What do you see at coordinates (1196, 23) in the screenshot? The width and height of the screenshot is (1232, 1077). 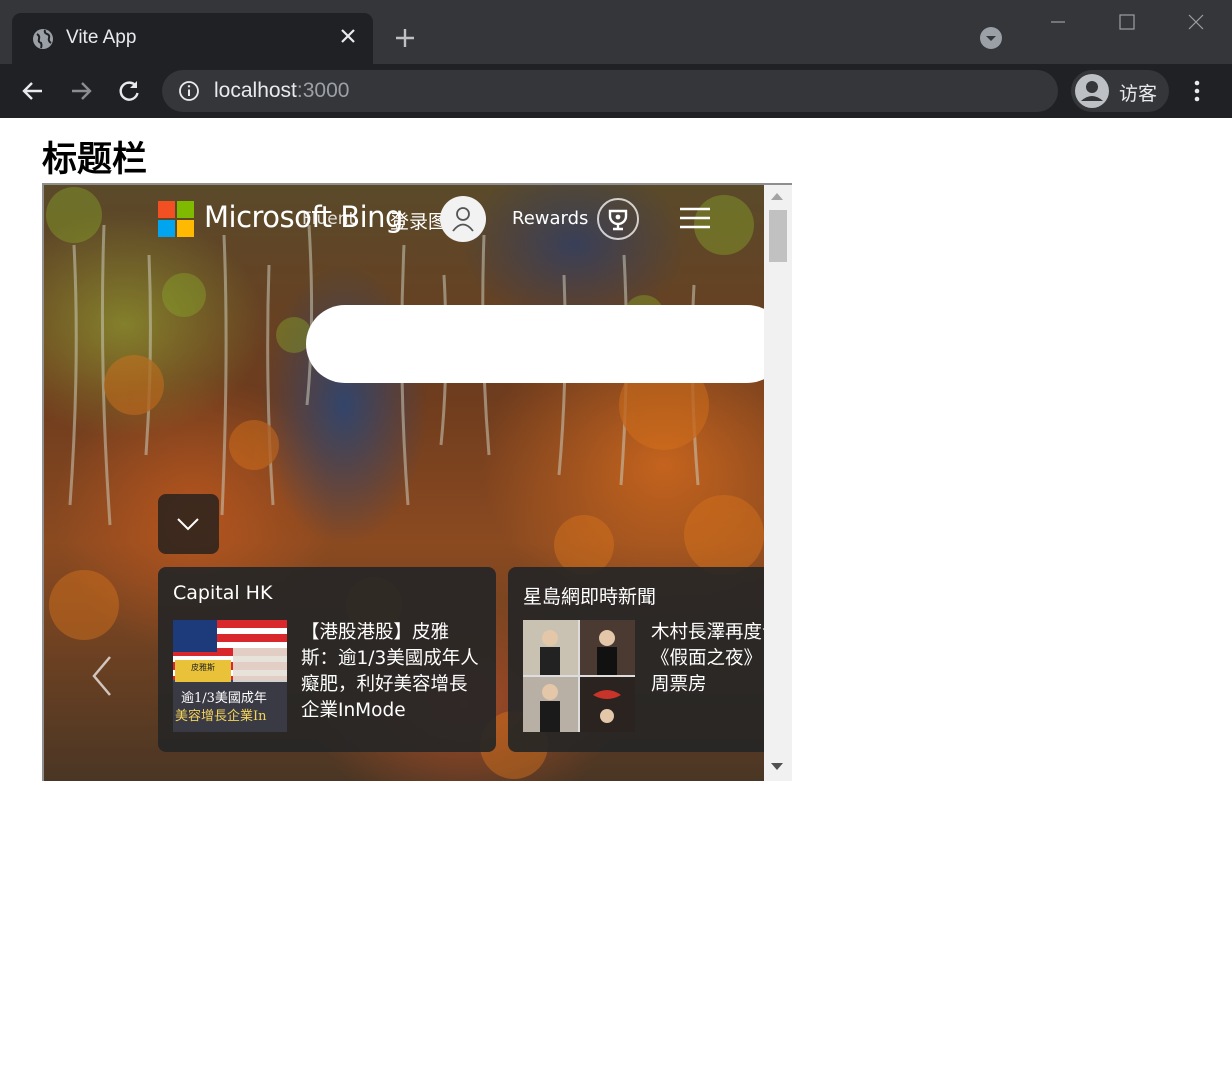 I see `window-close-icon` at bounding box center [1196, 23].